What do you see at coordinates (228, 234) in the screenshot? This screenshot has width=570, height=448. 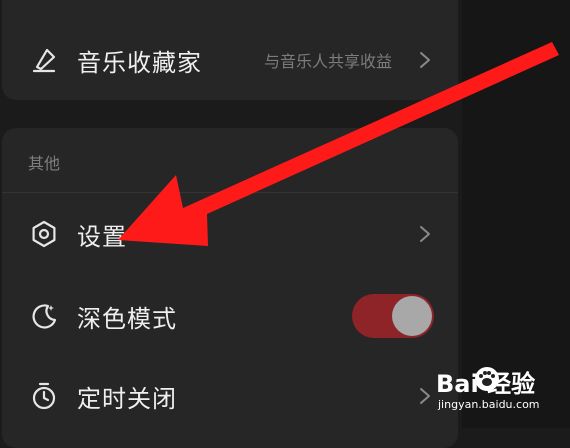 I see `settings-row: 设置` at bounding box center [228, 234].